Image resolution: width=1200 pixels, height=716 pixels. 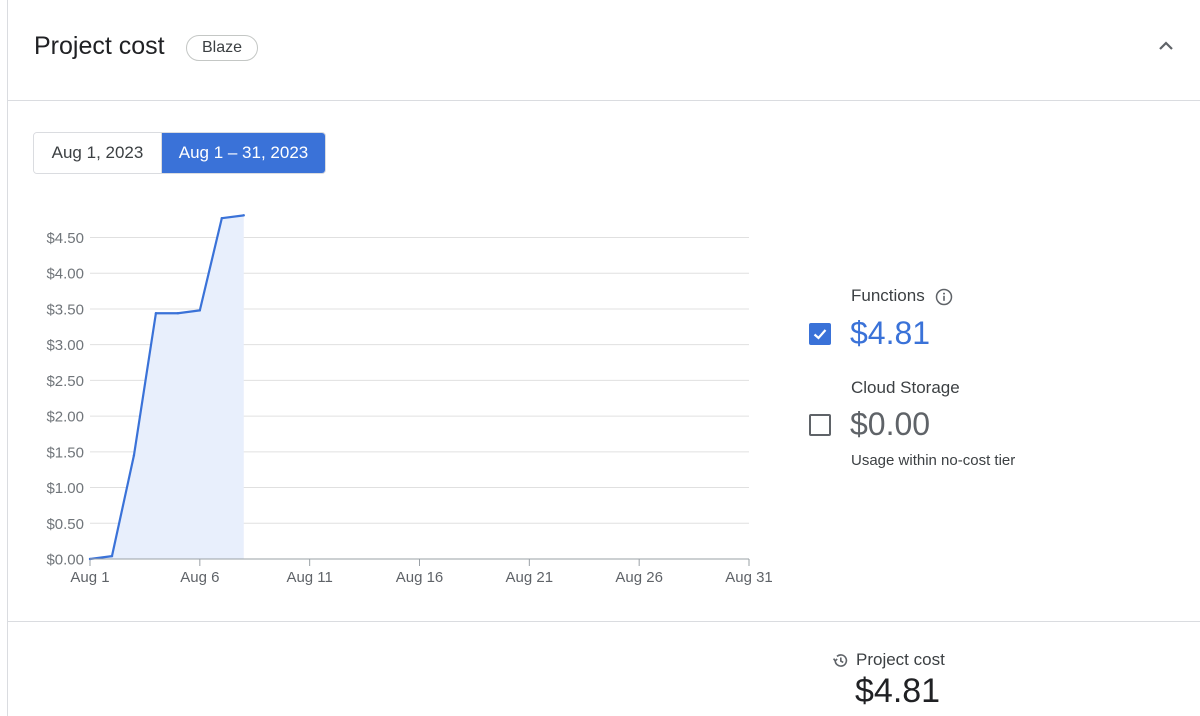 What do you see at coordinates (888, 295) in the screenshot?
I see `functions-label: Functions` at bounding box center [888, 295].